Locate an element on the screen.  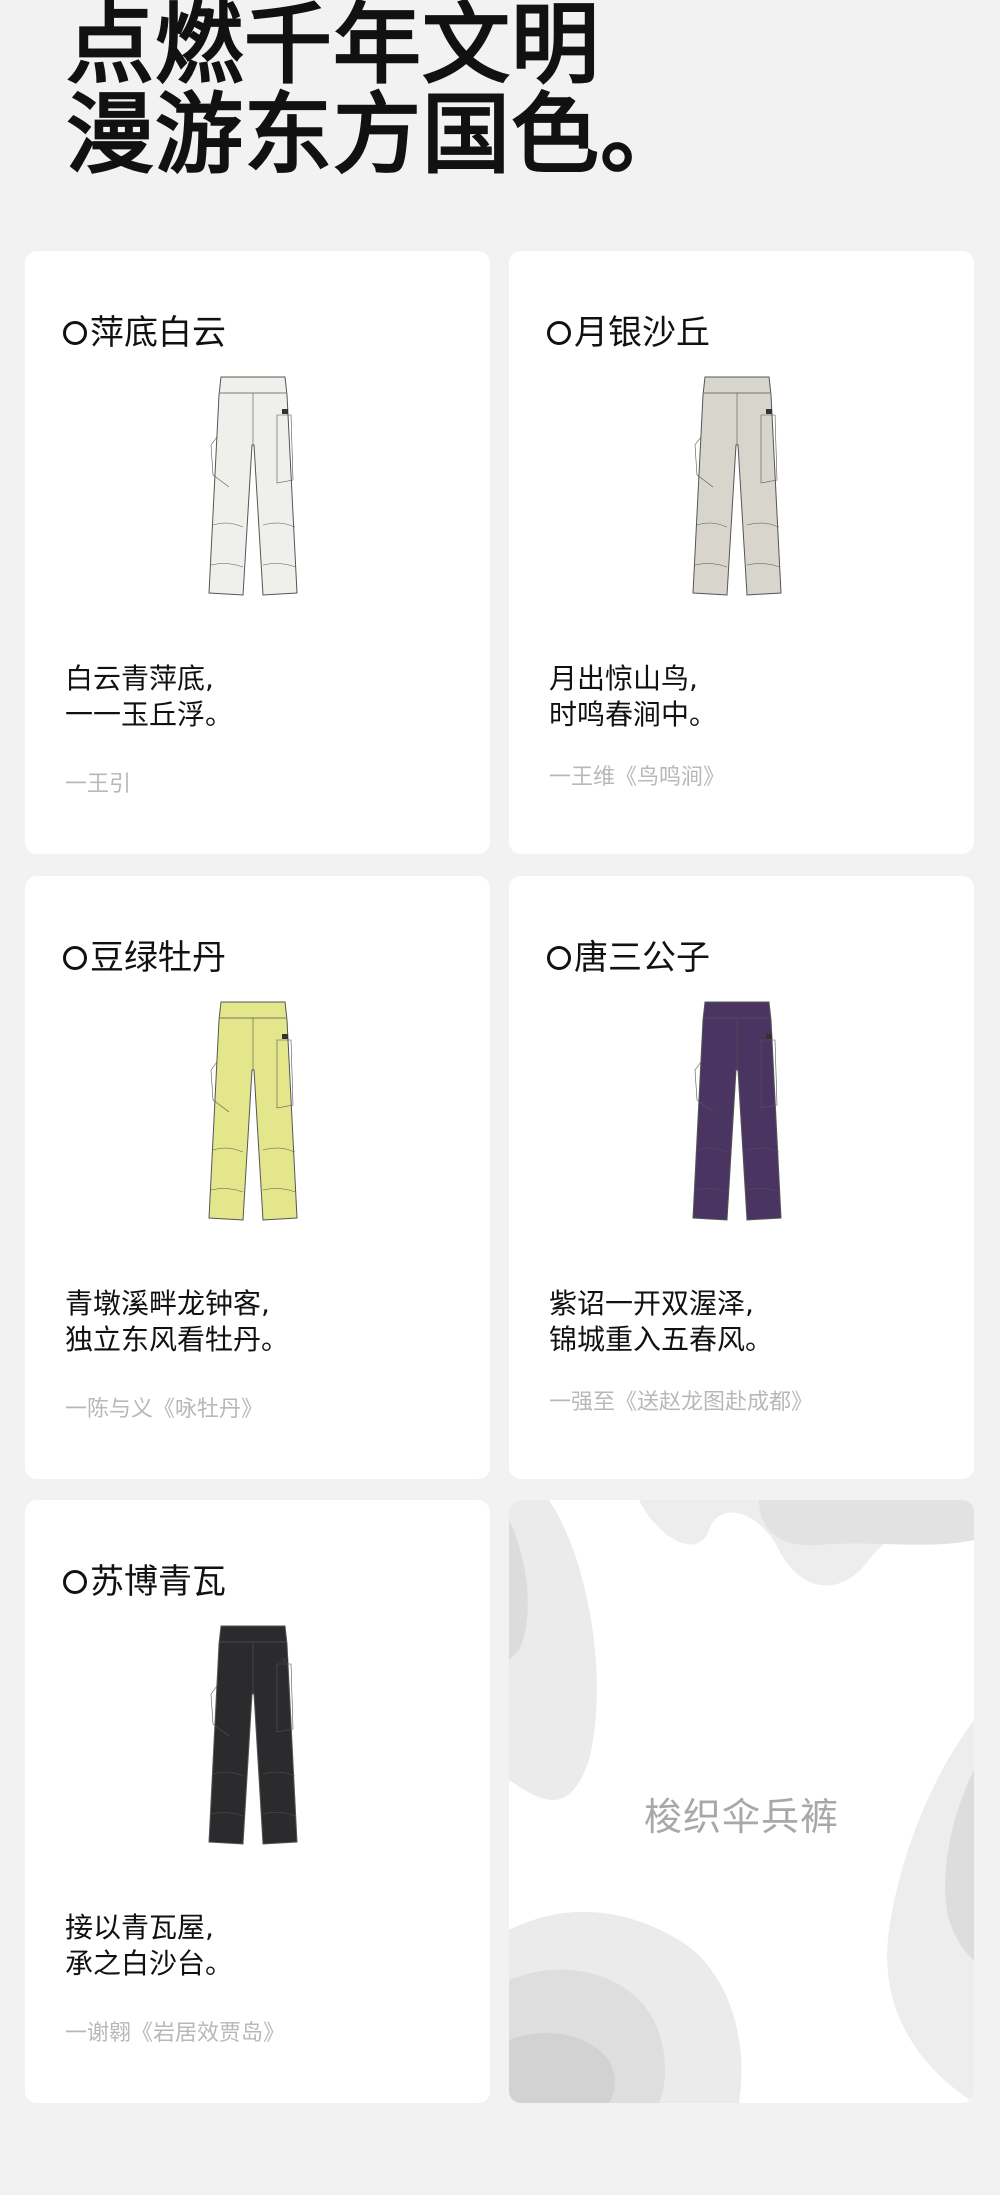
product-card-1: 萍底白云 白云青萍底, 一一玉丘浮。 一王引 is located at coordinates (257, 552).